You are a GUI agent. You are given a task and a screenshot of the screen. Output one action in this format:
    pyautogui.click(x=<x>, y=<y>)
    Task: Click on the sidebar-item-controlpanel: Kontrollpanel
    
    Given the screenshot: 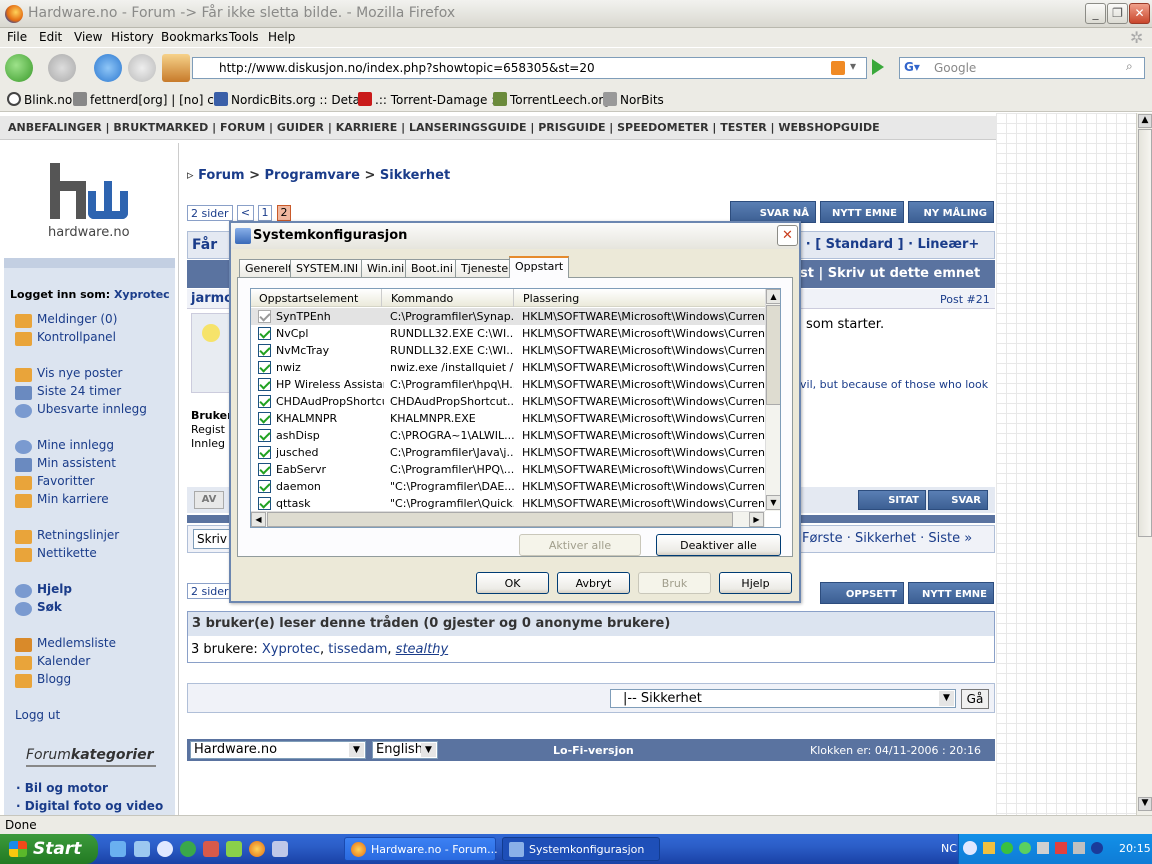 What is the action you would take?
    pyautogui.click(x=76, y=337)
    